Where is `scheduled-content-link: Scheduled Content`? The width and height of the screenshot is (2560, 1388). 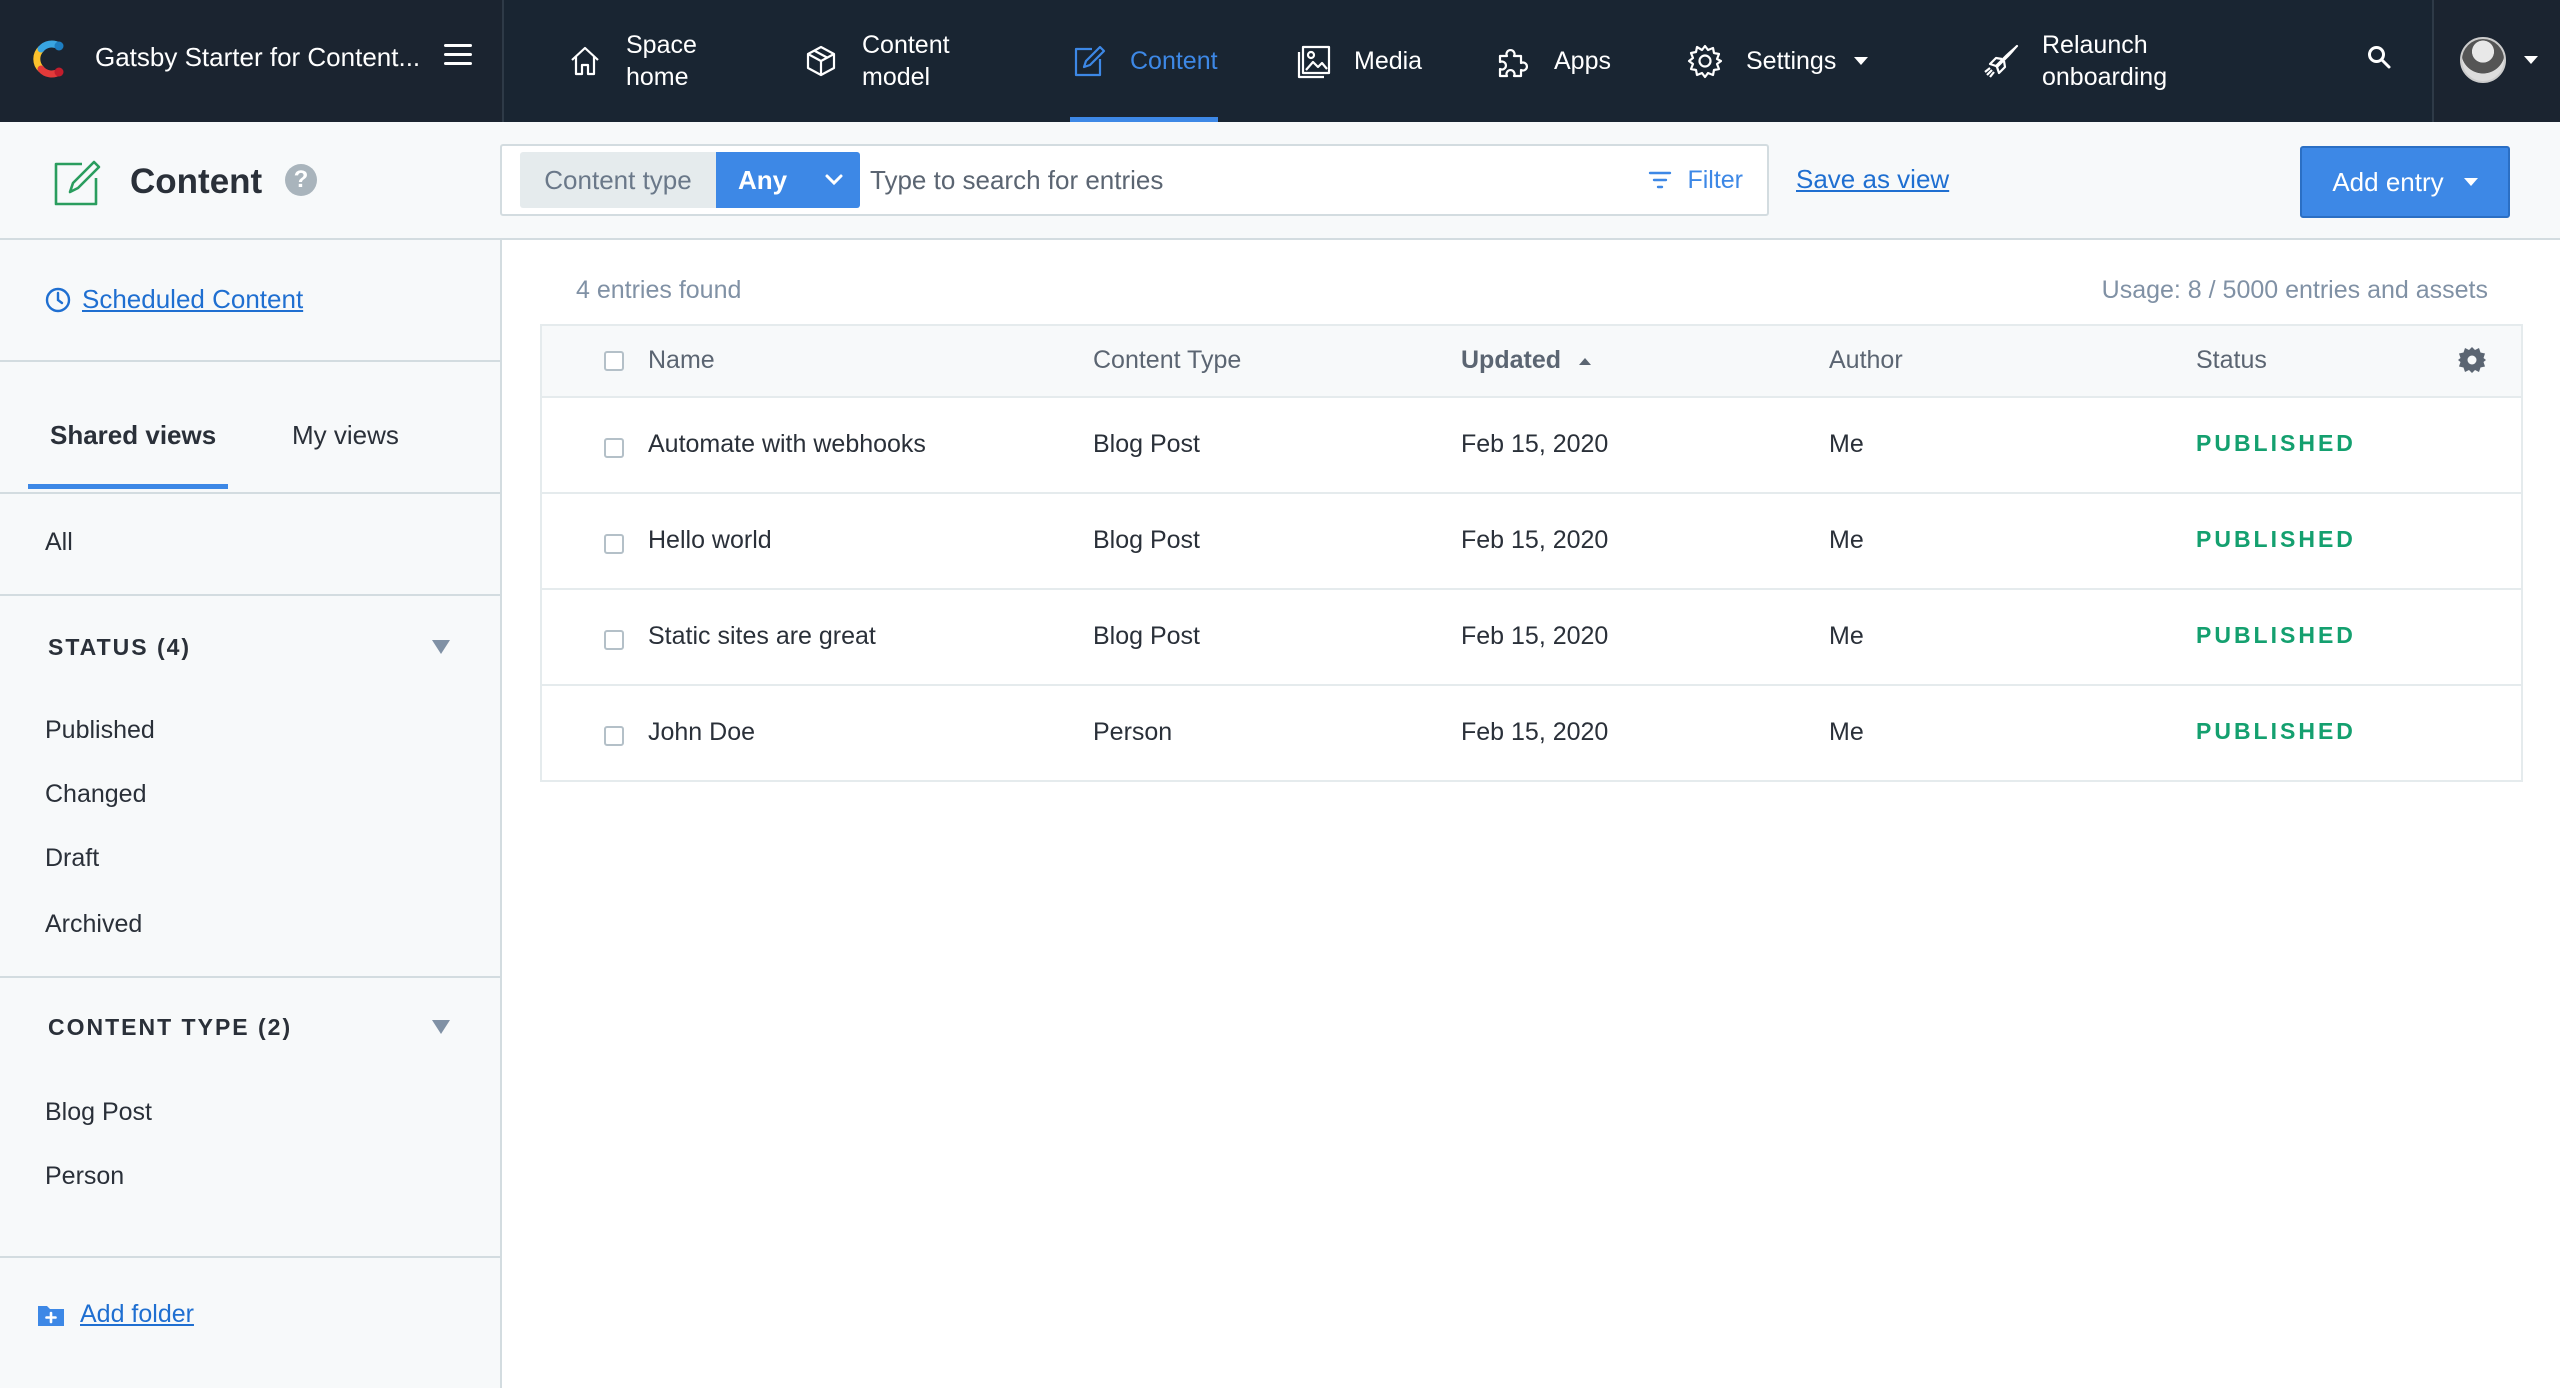
scheduled-content-link: Scheduled Content is located at coordinates (173, 299).